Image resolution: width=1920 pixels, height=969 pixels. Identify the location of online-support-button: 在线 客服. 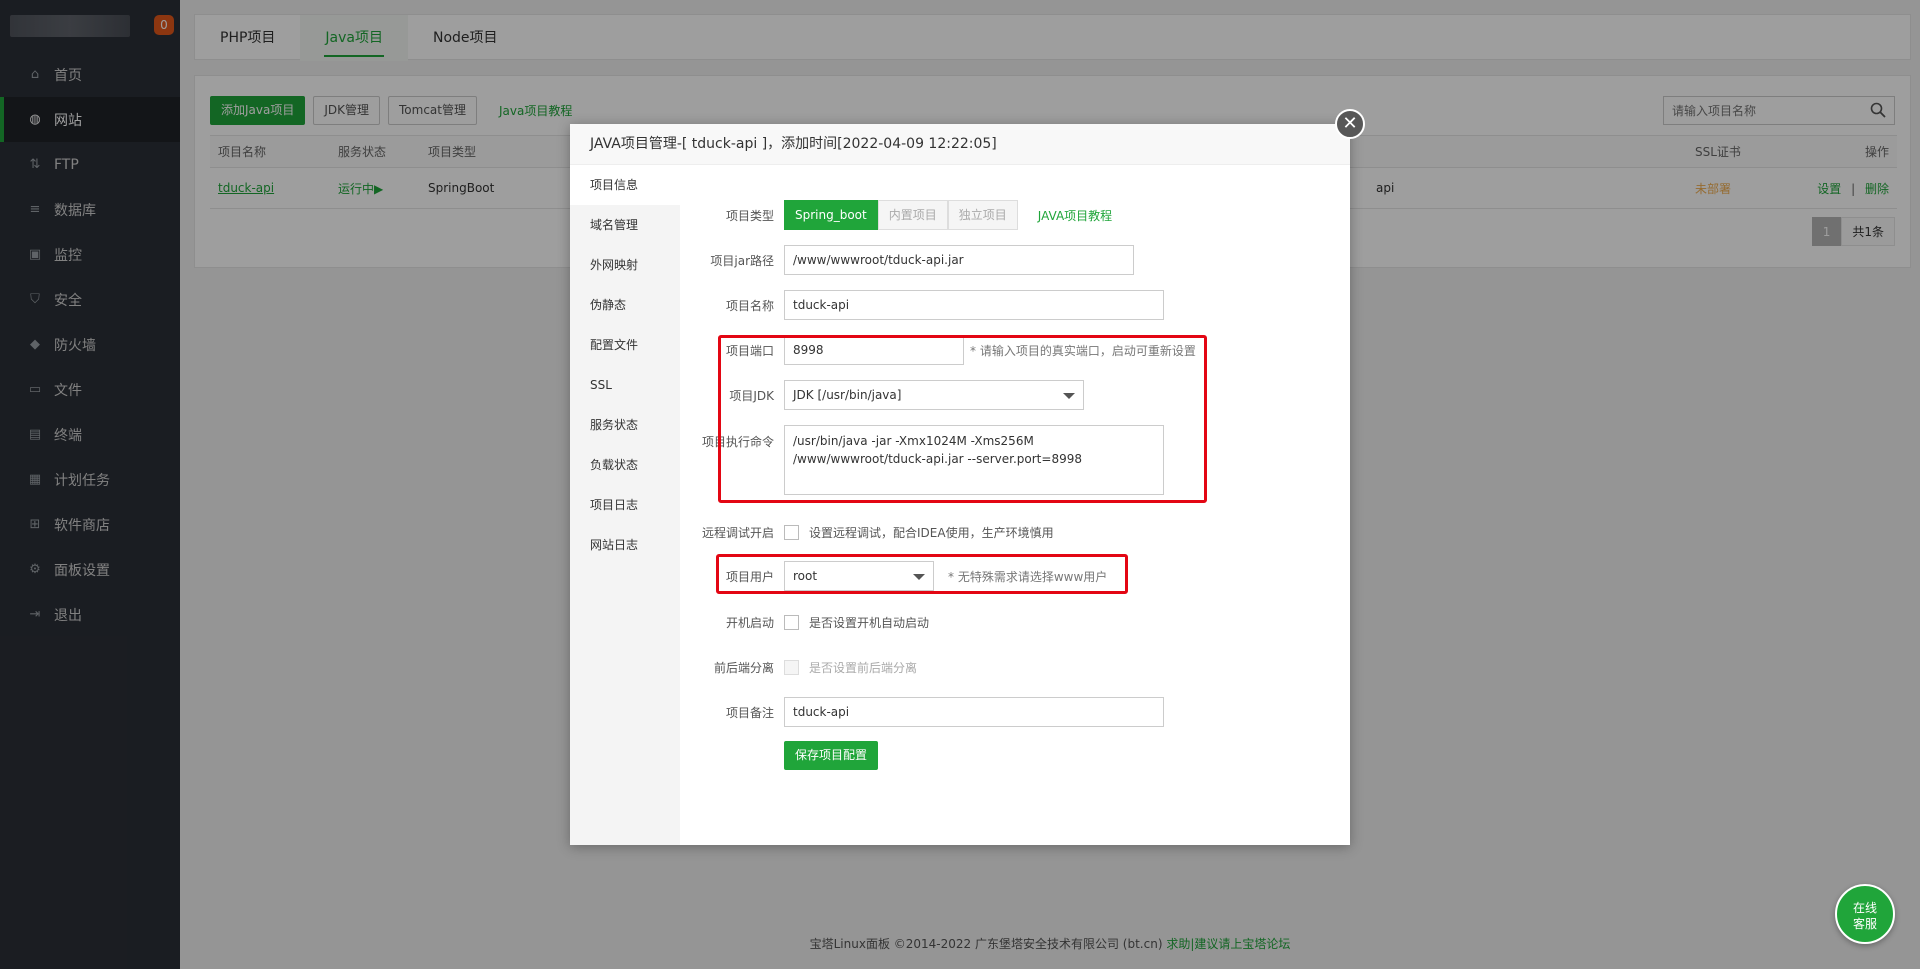
(1865, 914).